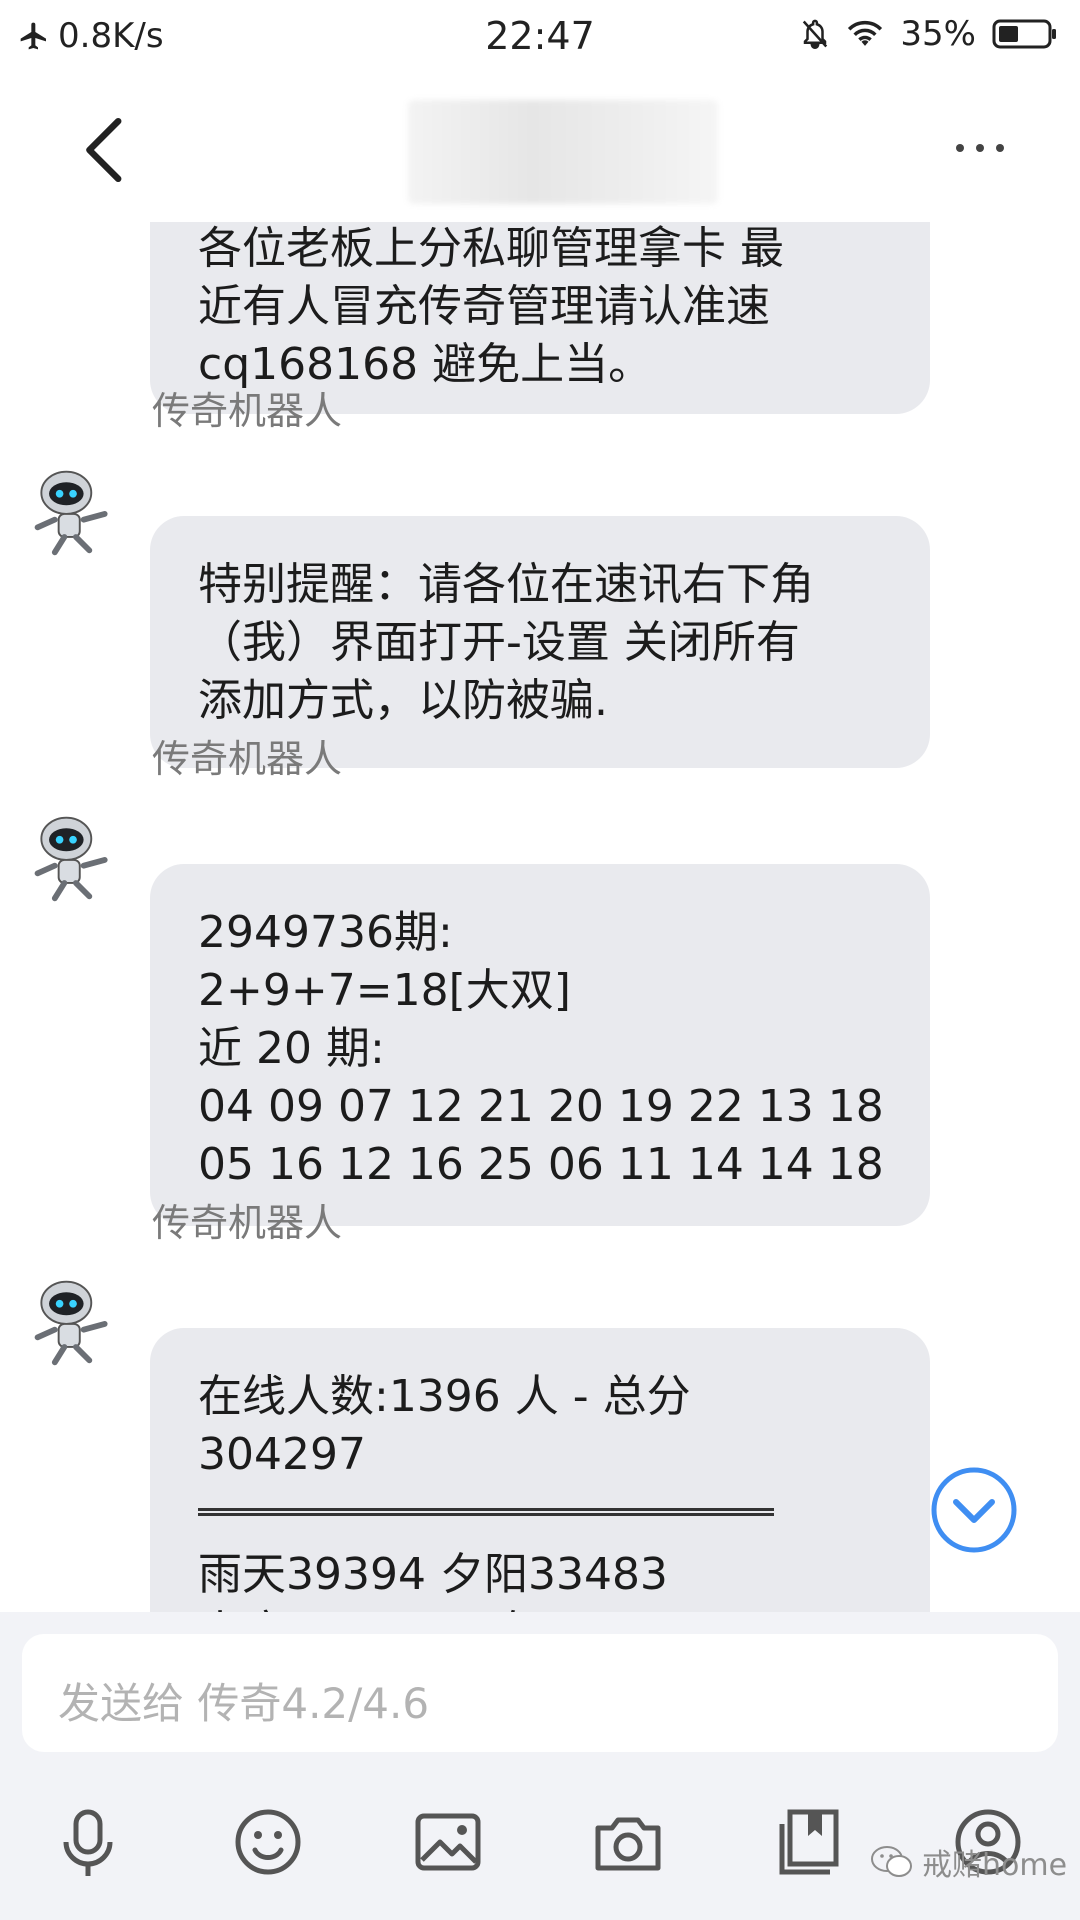 Image resolution: width=1080 pixels, height=1920 pixels. I want to click on message-input: 发送给 传奇4.2/4.6, so click(540, 1693).